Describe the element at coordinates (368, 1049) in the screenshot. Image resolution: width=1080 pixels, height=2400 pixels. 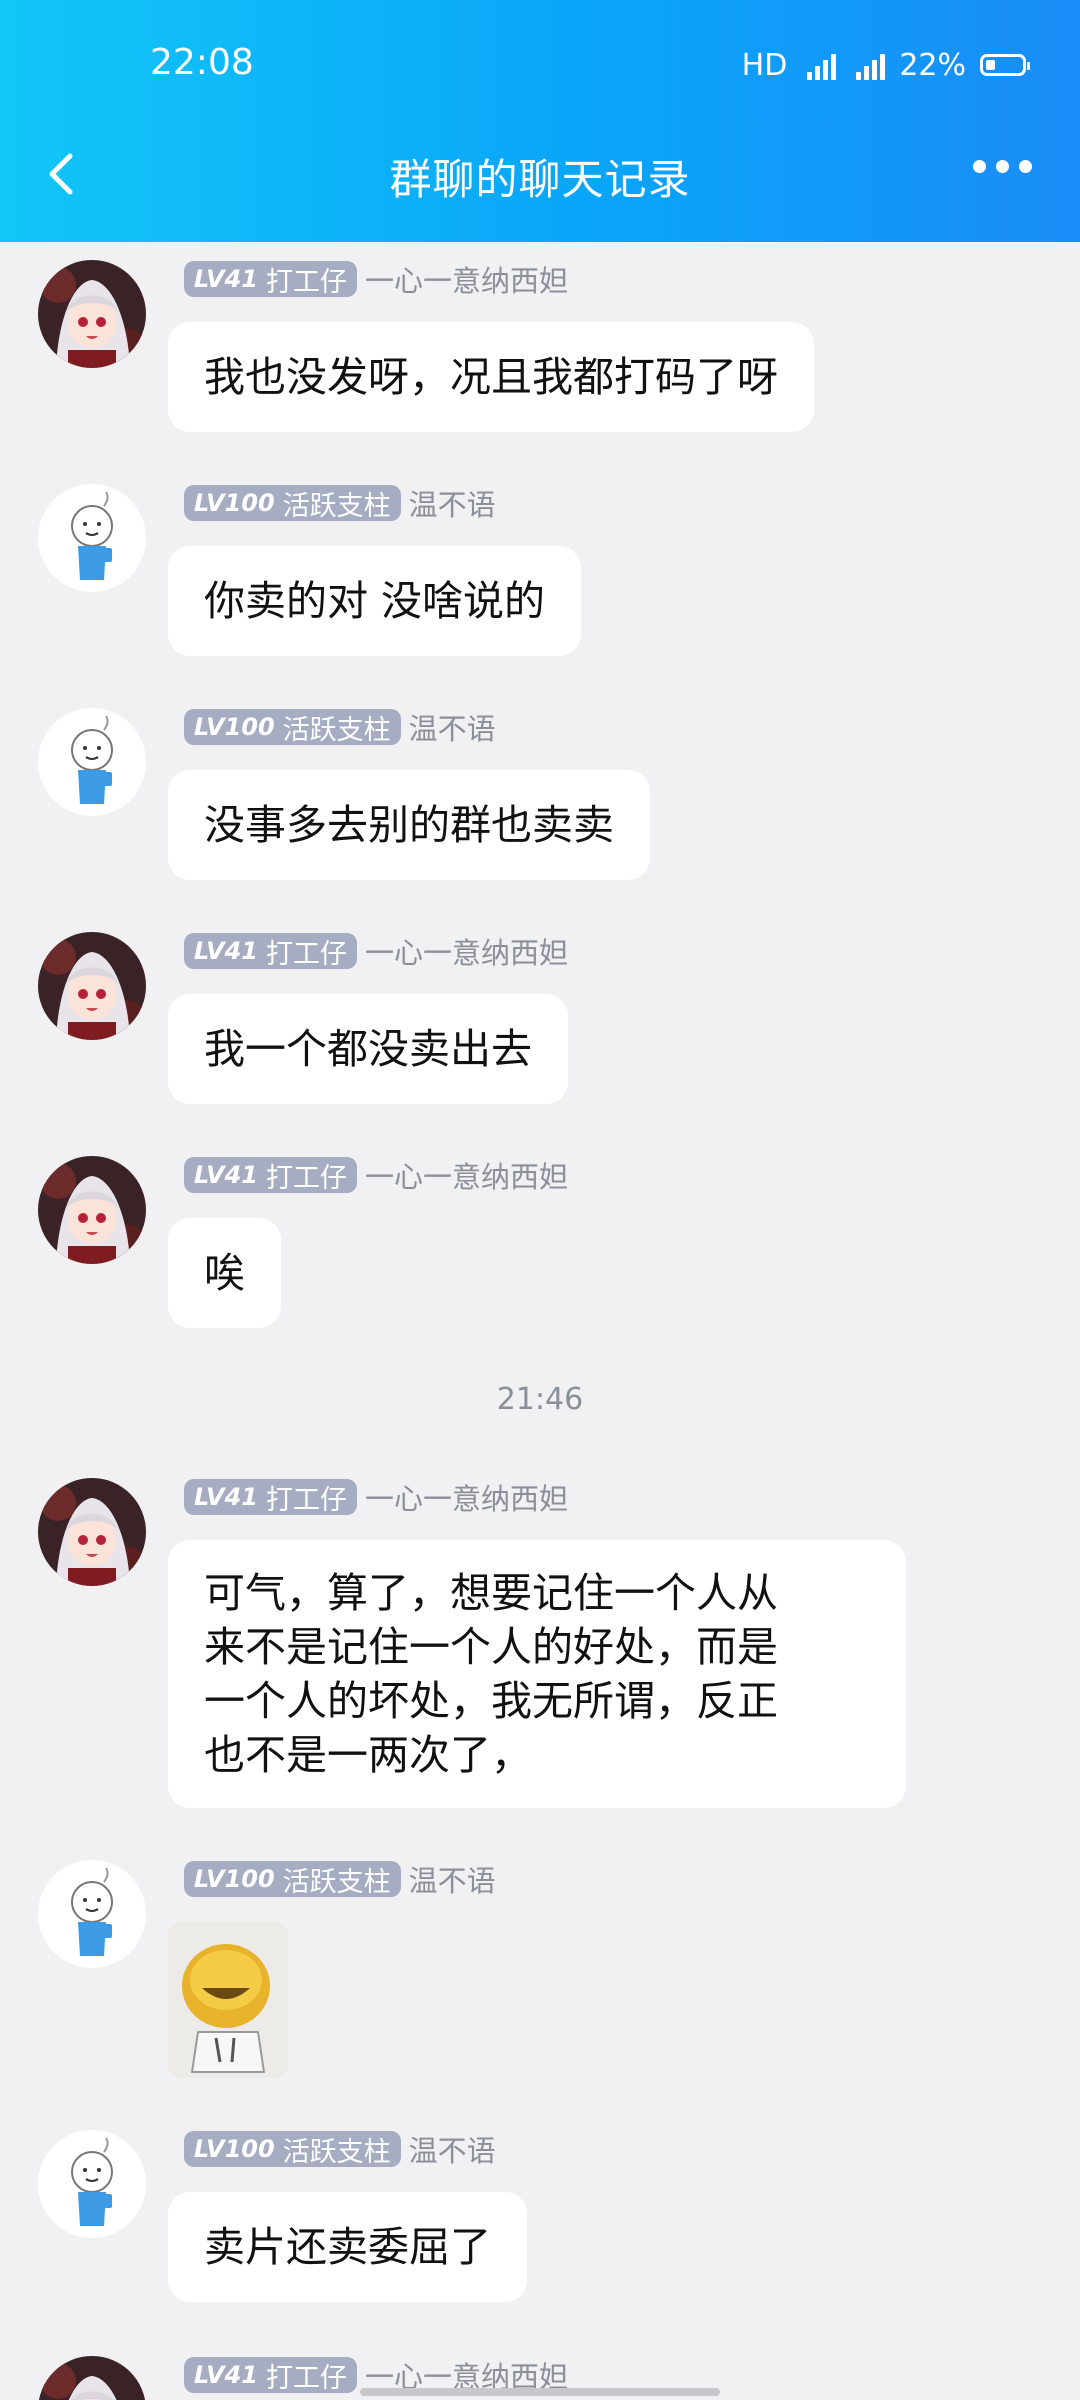
I see `message-bubble: 我一个都没卖出去` at that location.